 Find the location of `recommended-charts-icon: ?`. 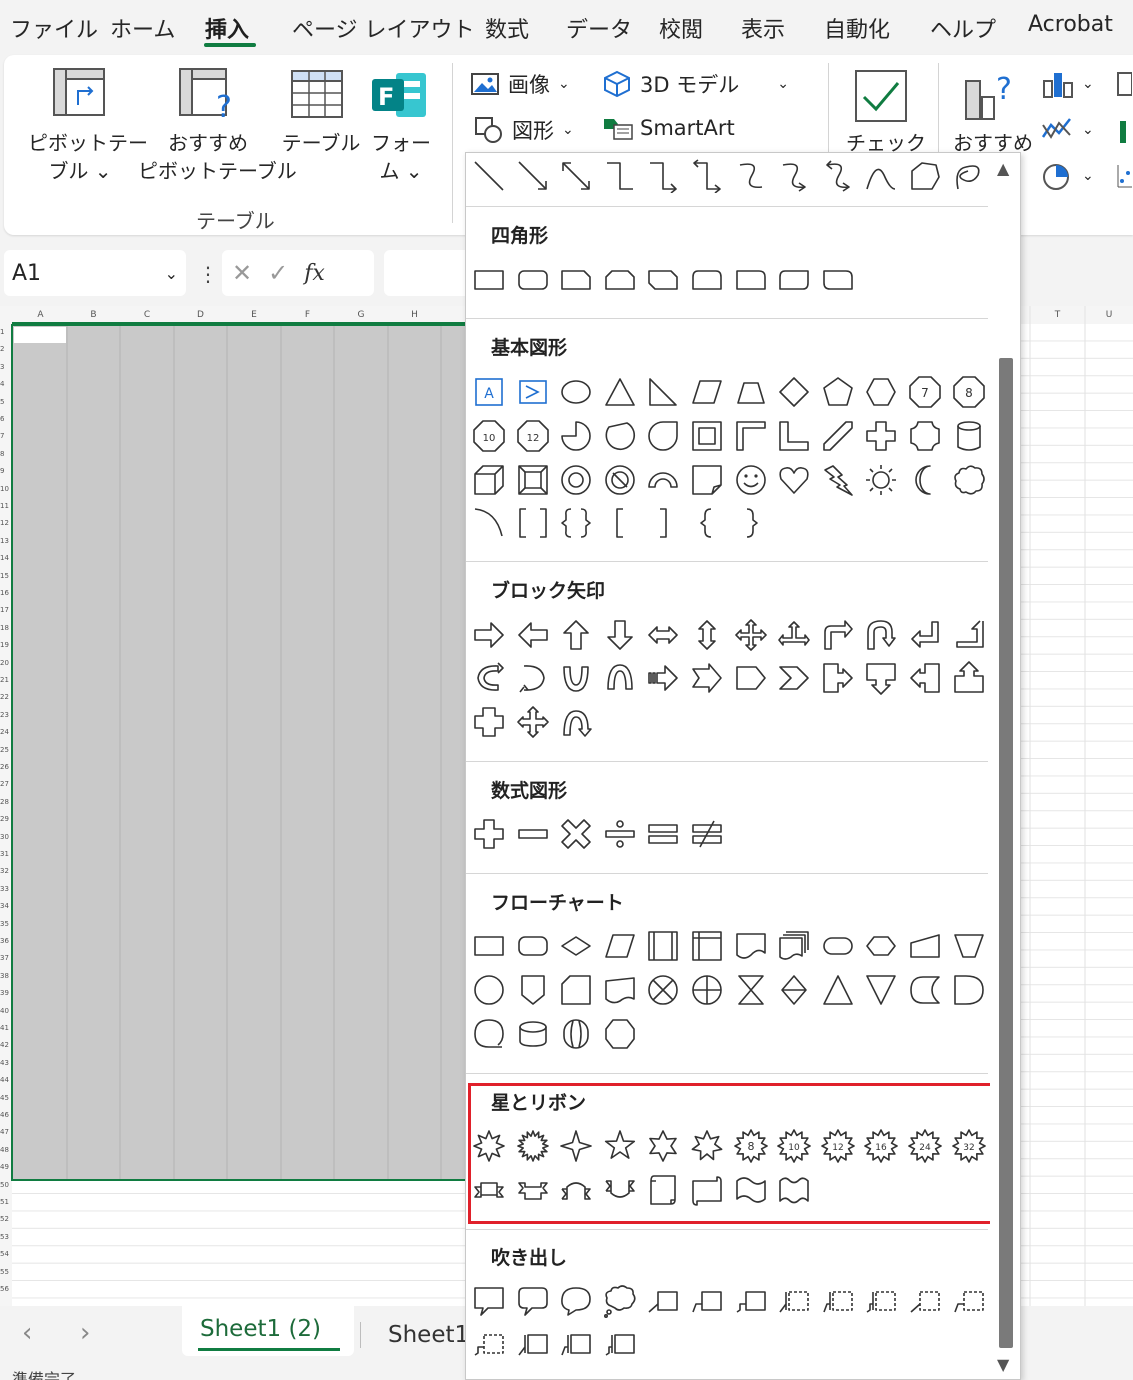

recommended-charts-icon: ? is located at coordinates (992, 97).